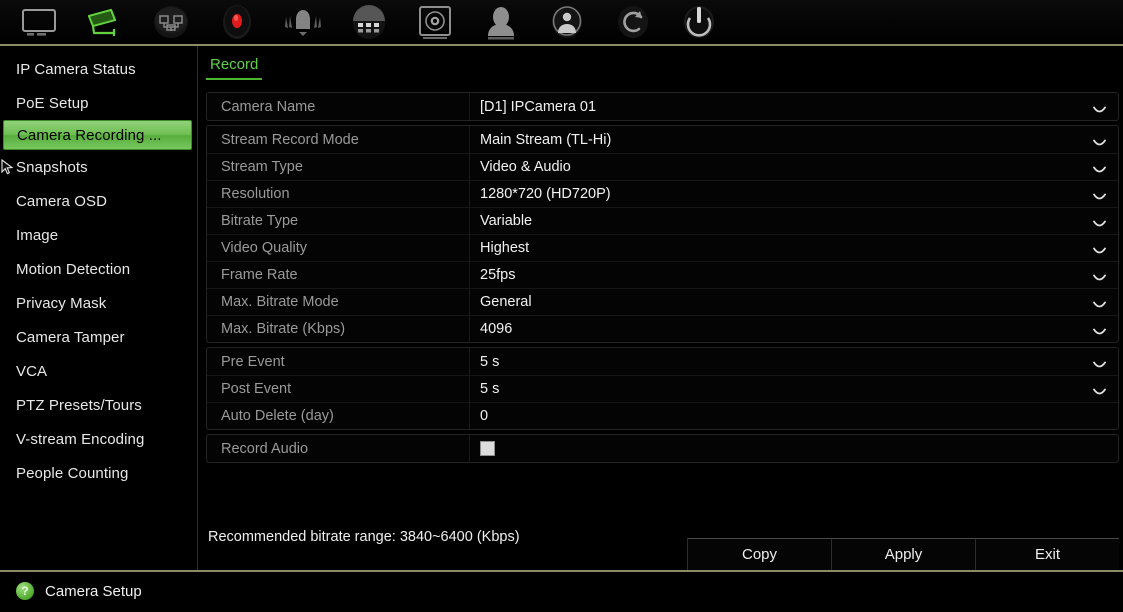  I want to click on settings-group-camera: Camera Name [D1] IPCamera 01, so click(662, 106).